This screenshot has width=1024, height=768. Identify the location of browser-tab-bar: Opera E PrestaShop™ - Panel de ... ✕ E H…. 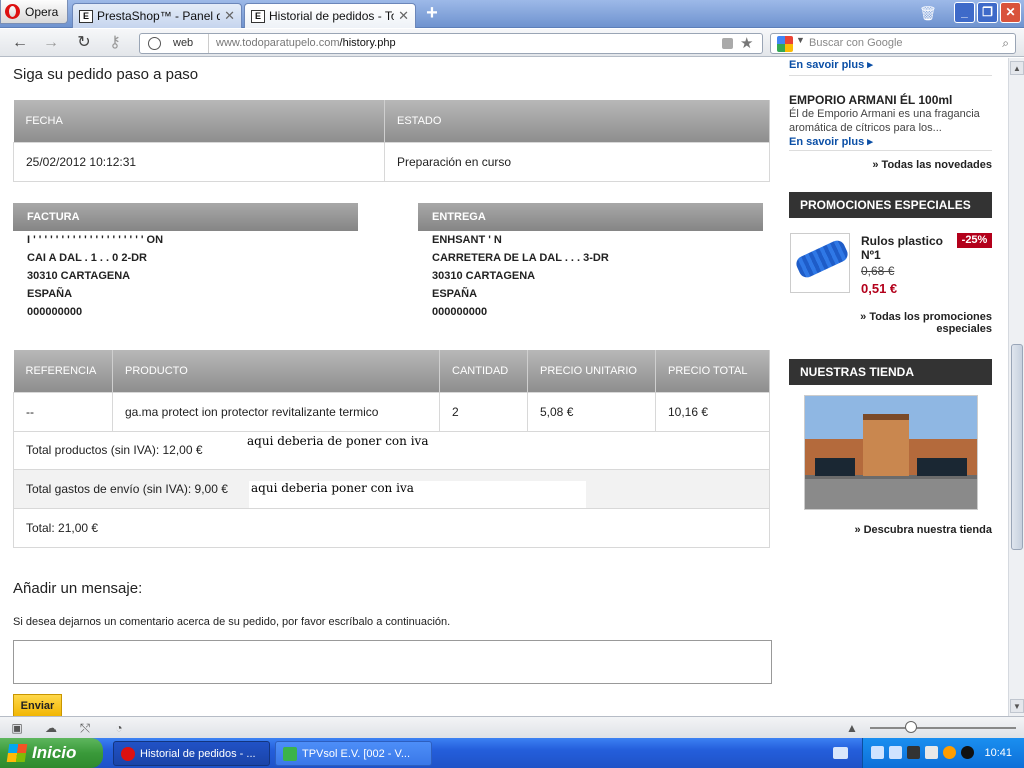
(512, 14).